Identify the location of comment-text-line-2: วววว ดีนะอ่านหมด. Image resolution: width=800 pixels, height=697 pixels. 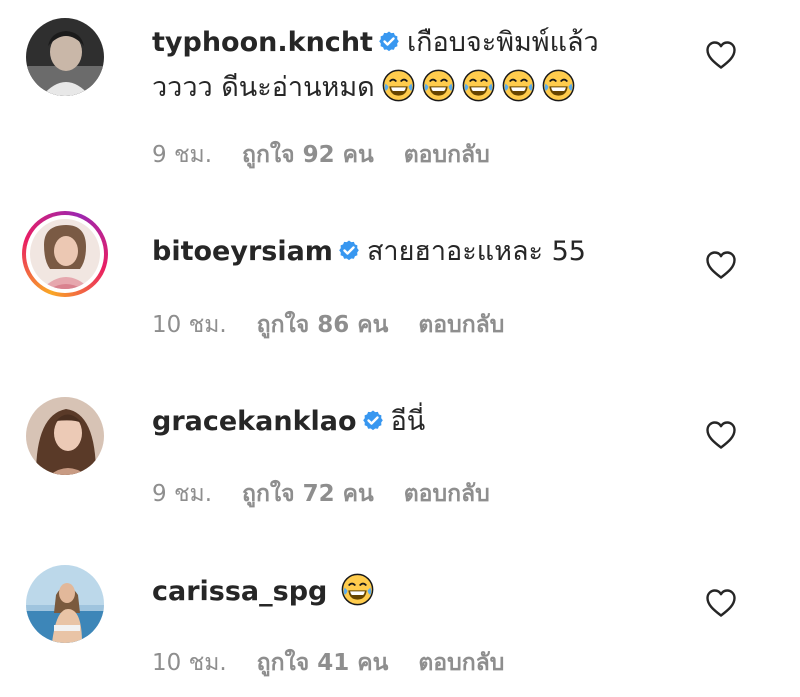
(363, 88).